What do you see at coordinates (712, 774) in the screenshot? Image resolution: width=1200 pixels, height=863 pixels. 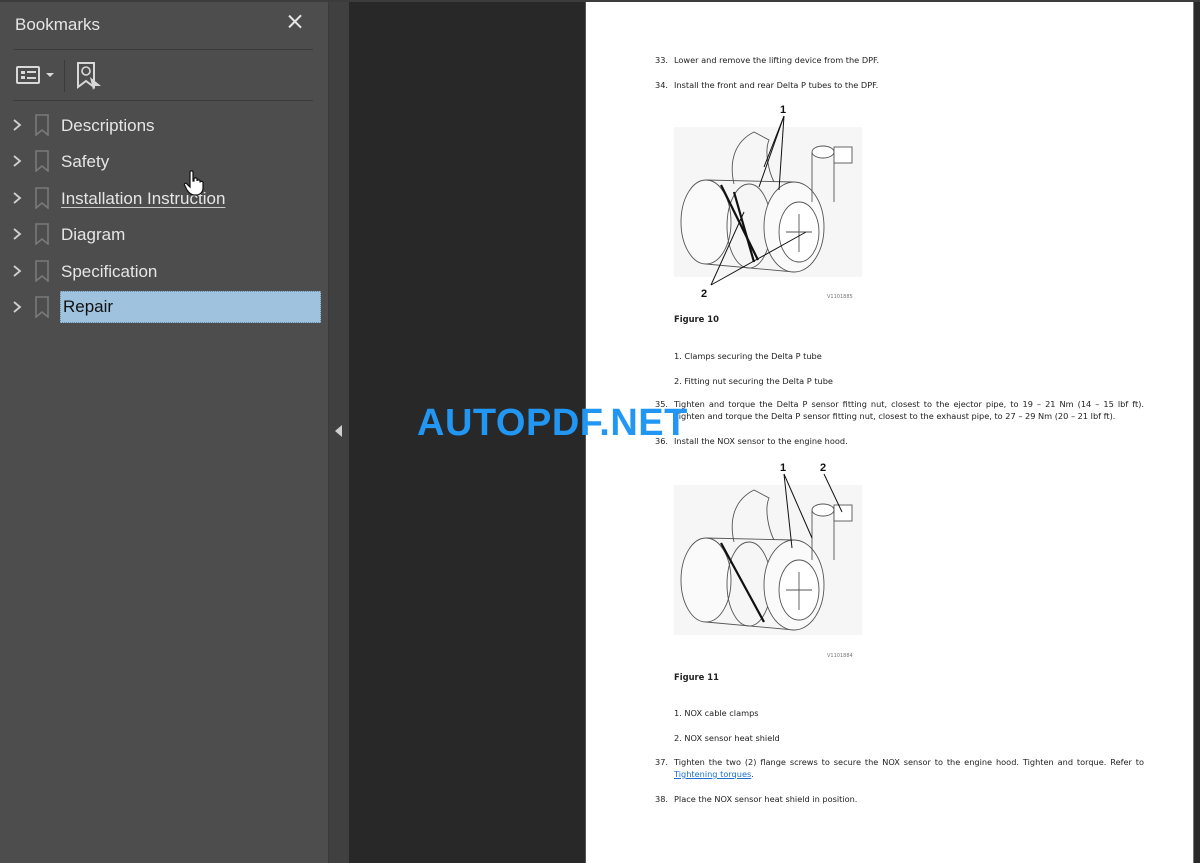 I see `tightening-torques-link: Tightening torques` at bounding box center [712, 774].